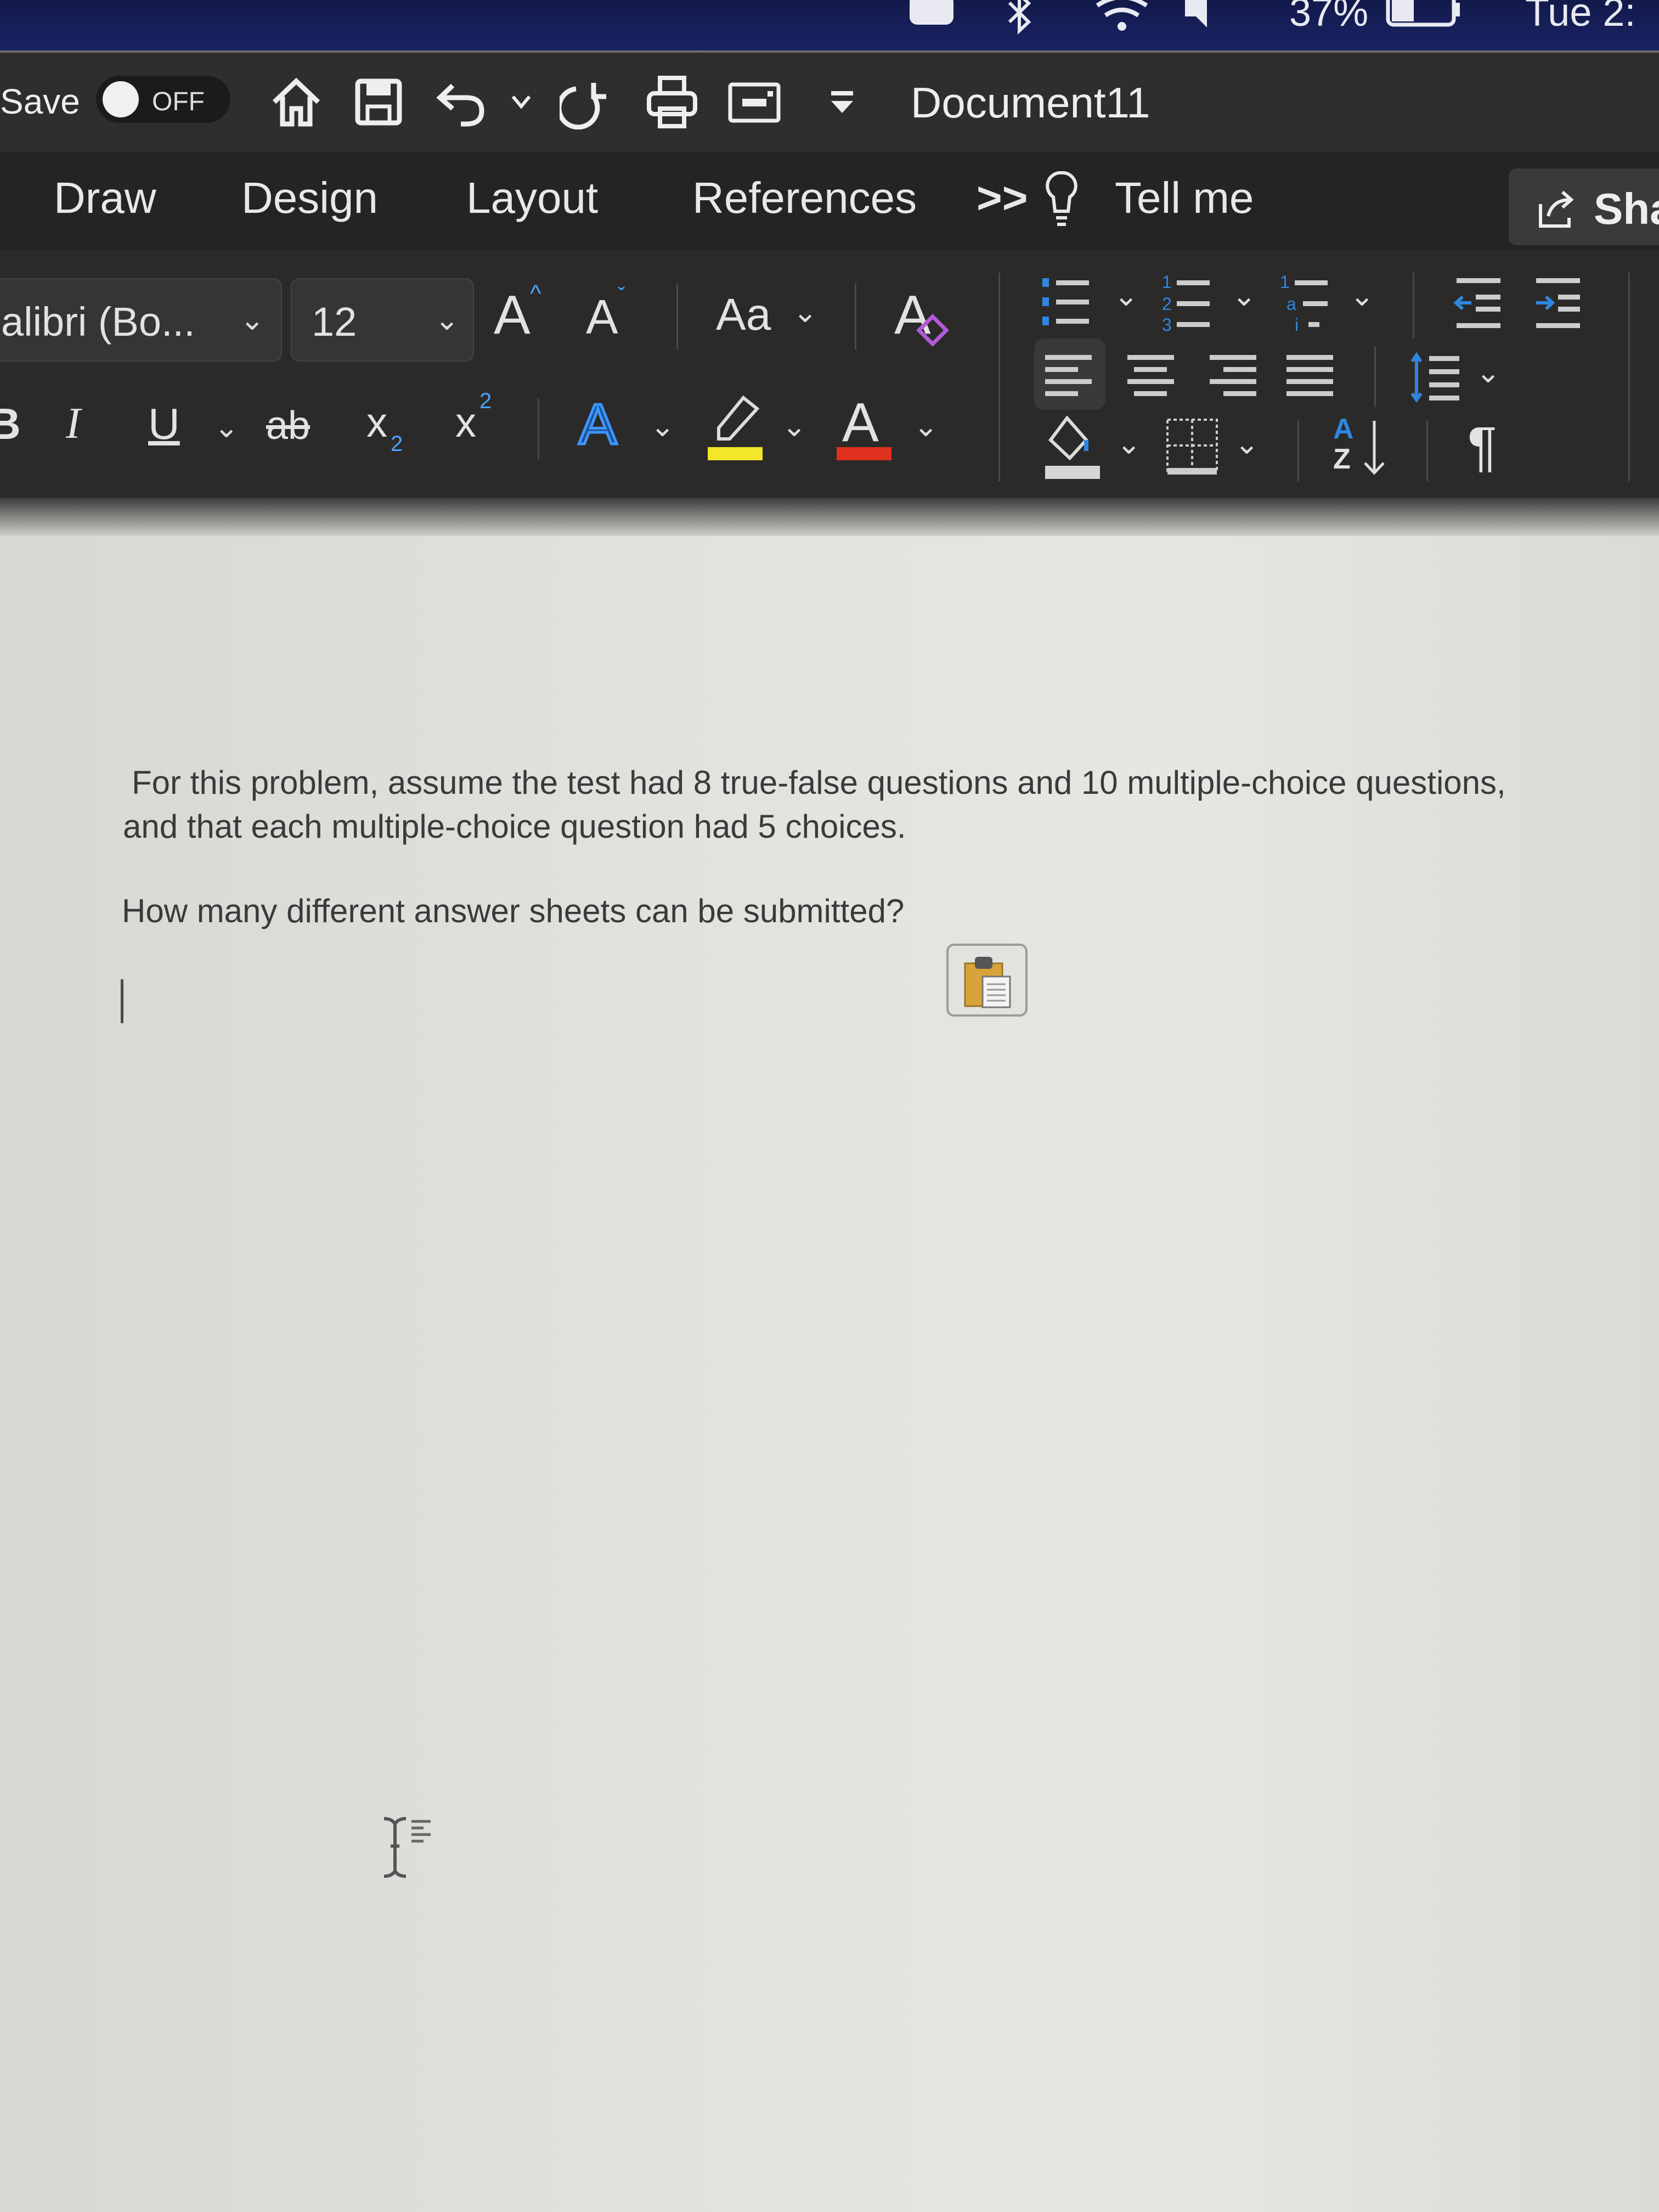  Describe the element at coordinates (1030, 102) in the screenshot. I see `document-title: Document11` at that location.